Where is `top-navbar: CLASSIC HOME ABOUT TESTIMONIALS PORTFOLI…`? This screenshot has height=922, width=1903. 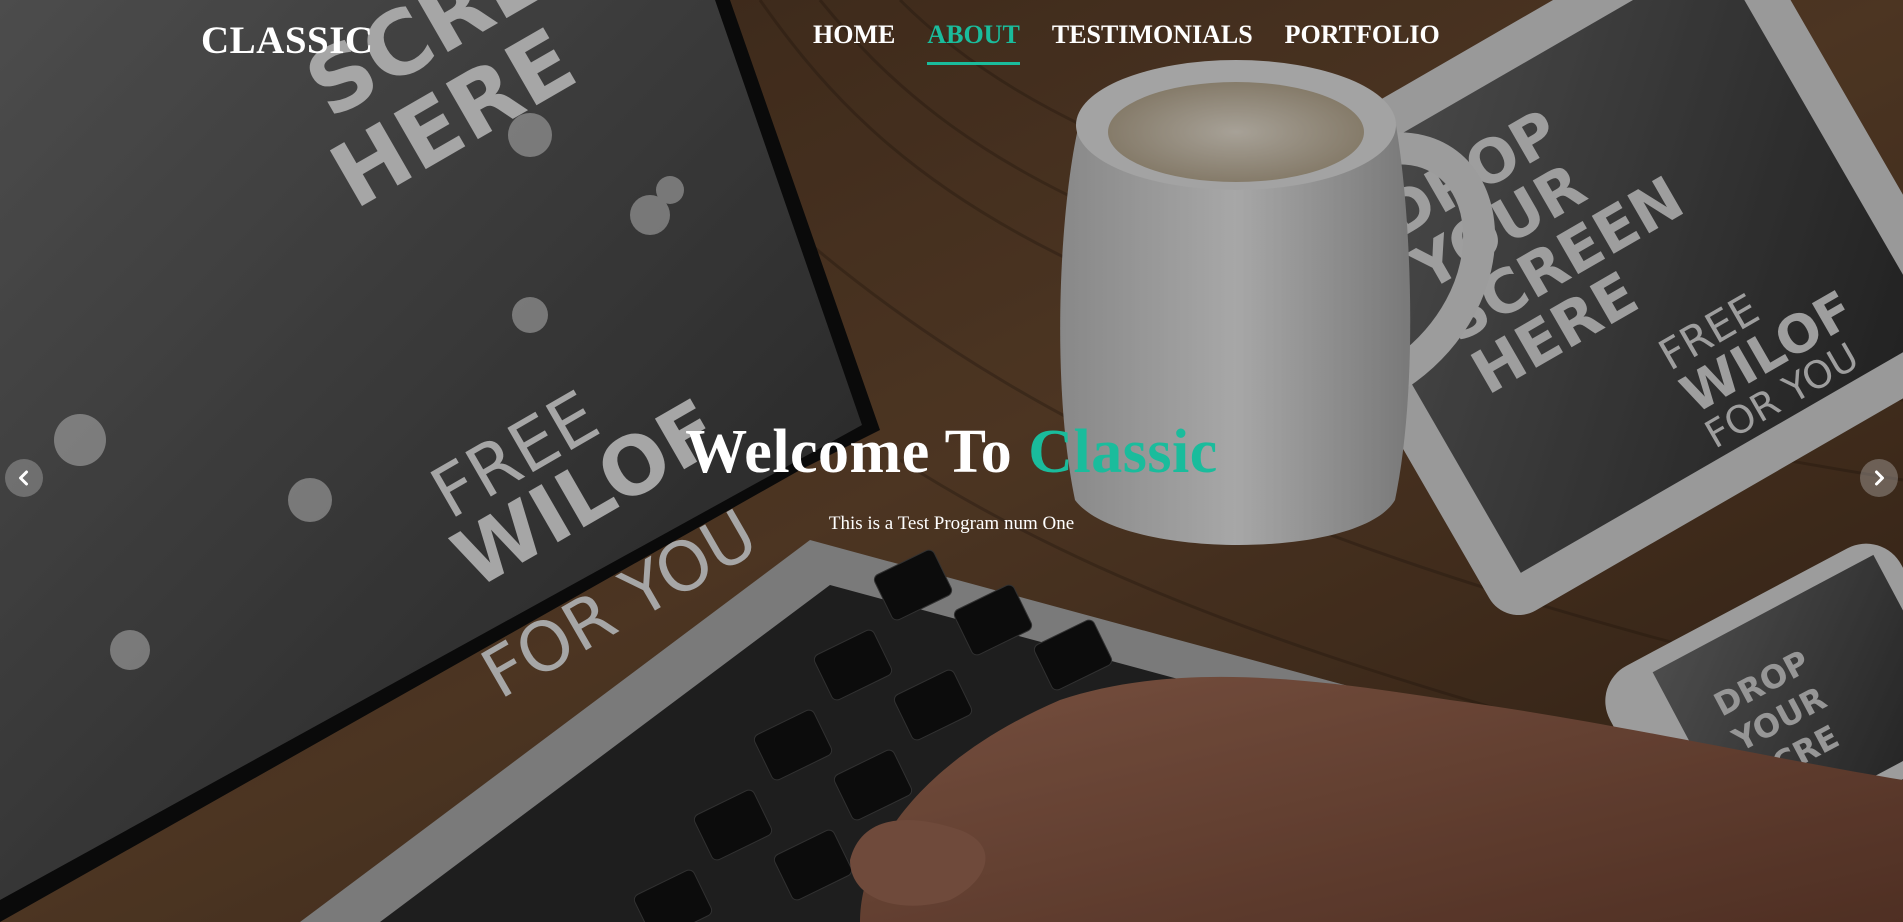
top-navbar: CLASSIC HOME ABOUT TESTIMONIALS PORTFOLI… is located at coordinates (951, 40).